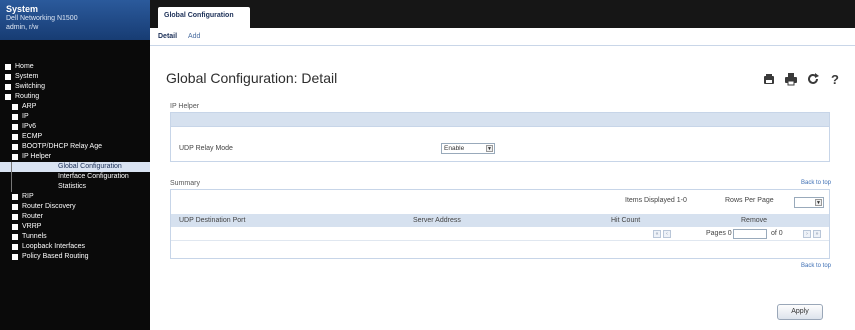 The width and height of the screenshot is (855, 330). What do you see at coordinates (49, 206) in the screenshot?
I see `sidebar-item-label: Router Discovery` at bounding box center [49, 206].